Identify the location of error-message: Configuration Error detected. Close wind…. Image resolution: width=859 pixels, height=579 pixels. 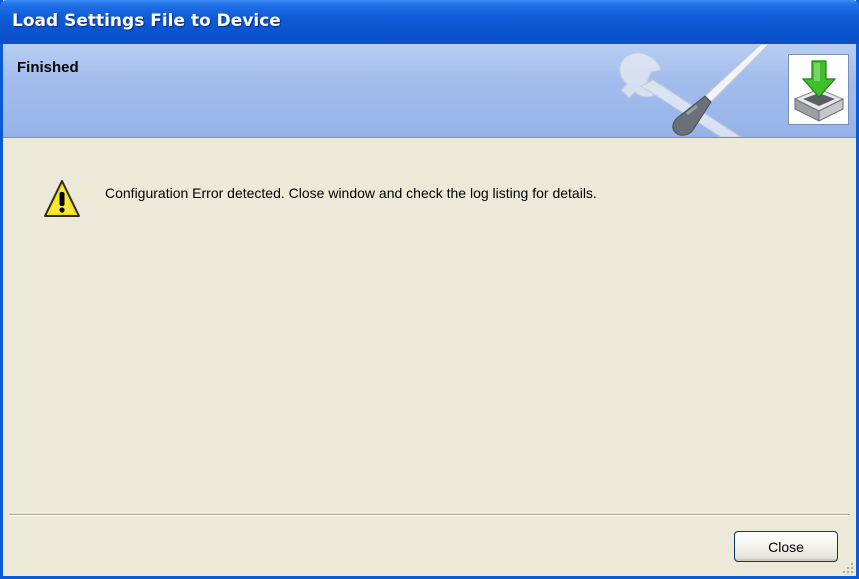
(351, 193).